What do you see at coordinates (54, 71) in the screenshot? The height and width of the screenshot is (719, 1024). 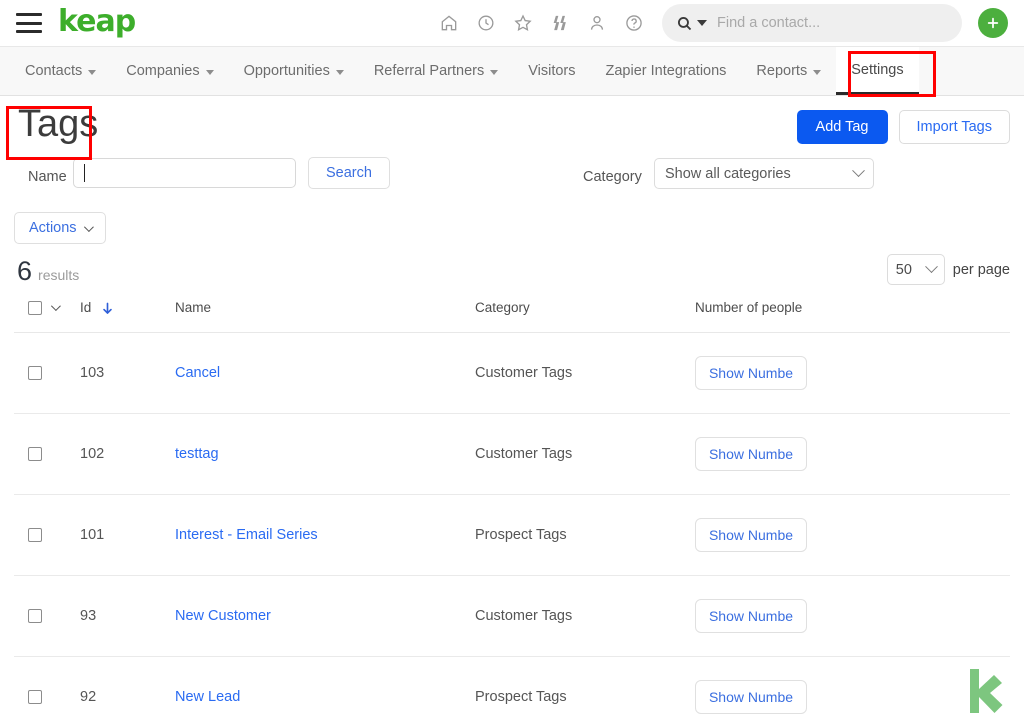 I see `nav-label: Contacts` at bounding box center [54, 71].